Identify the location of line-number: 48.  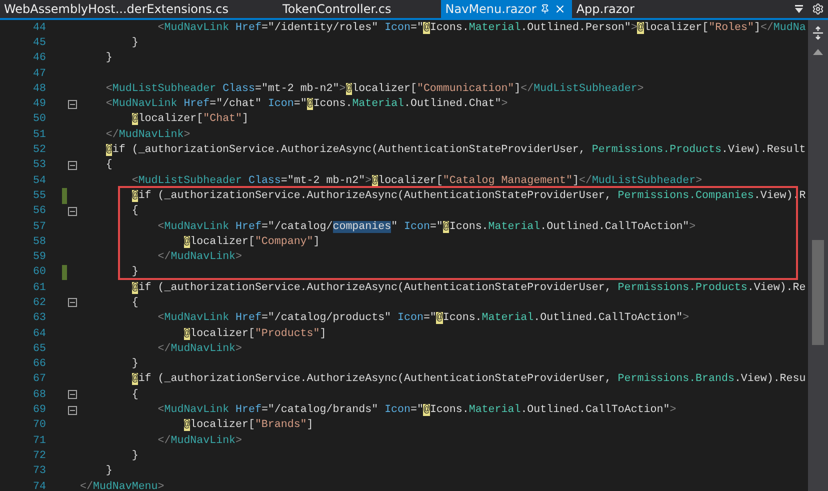
(39, 88).